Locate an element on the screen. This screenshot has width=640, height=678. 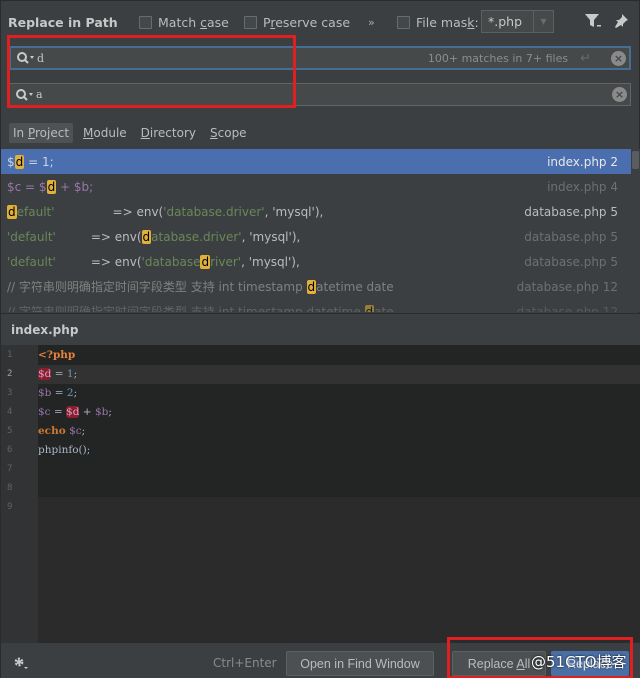
line-number: 5 is located at coordinates (10, 431).